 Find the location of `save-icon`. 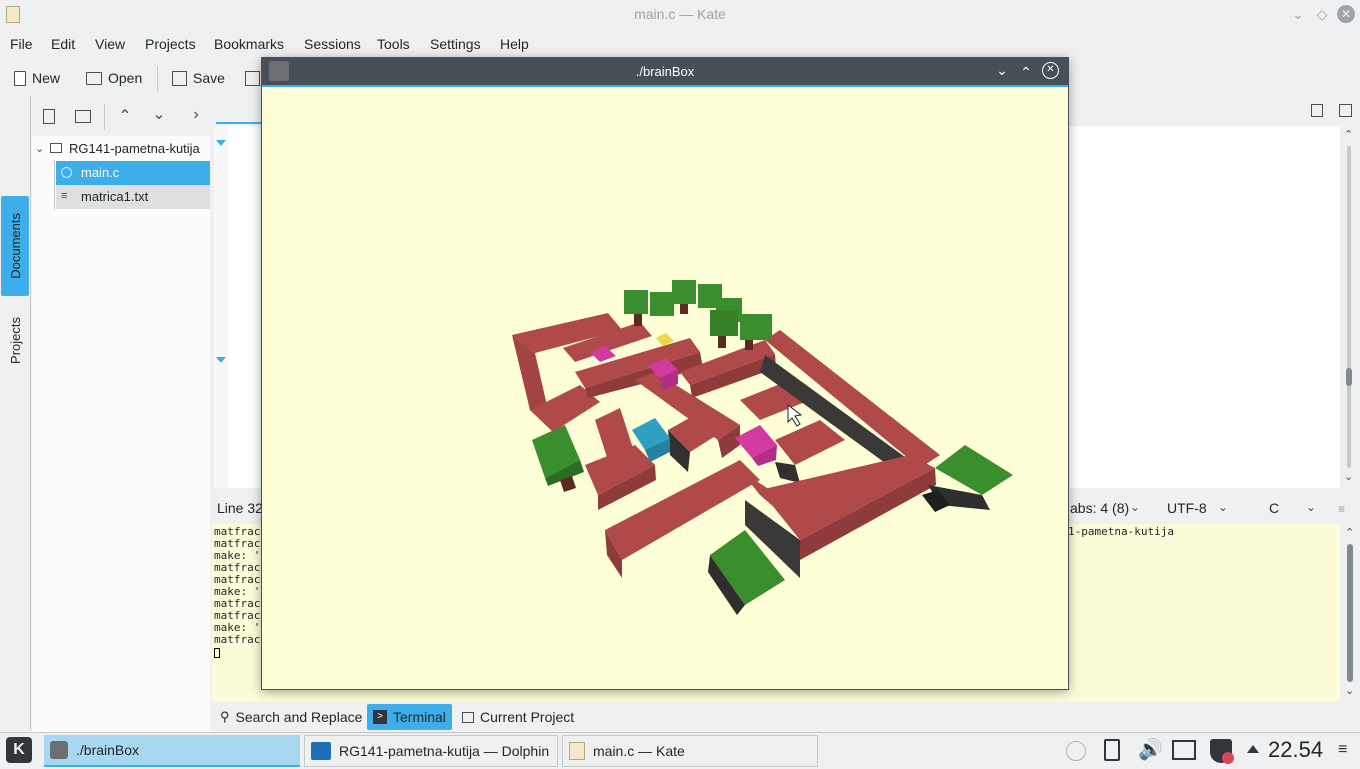

save-icon is located at coordinates (179, 78).